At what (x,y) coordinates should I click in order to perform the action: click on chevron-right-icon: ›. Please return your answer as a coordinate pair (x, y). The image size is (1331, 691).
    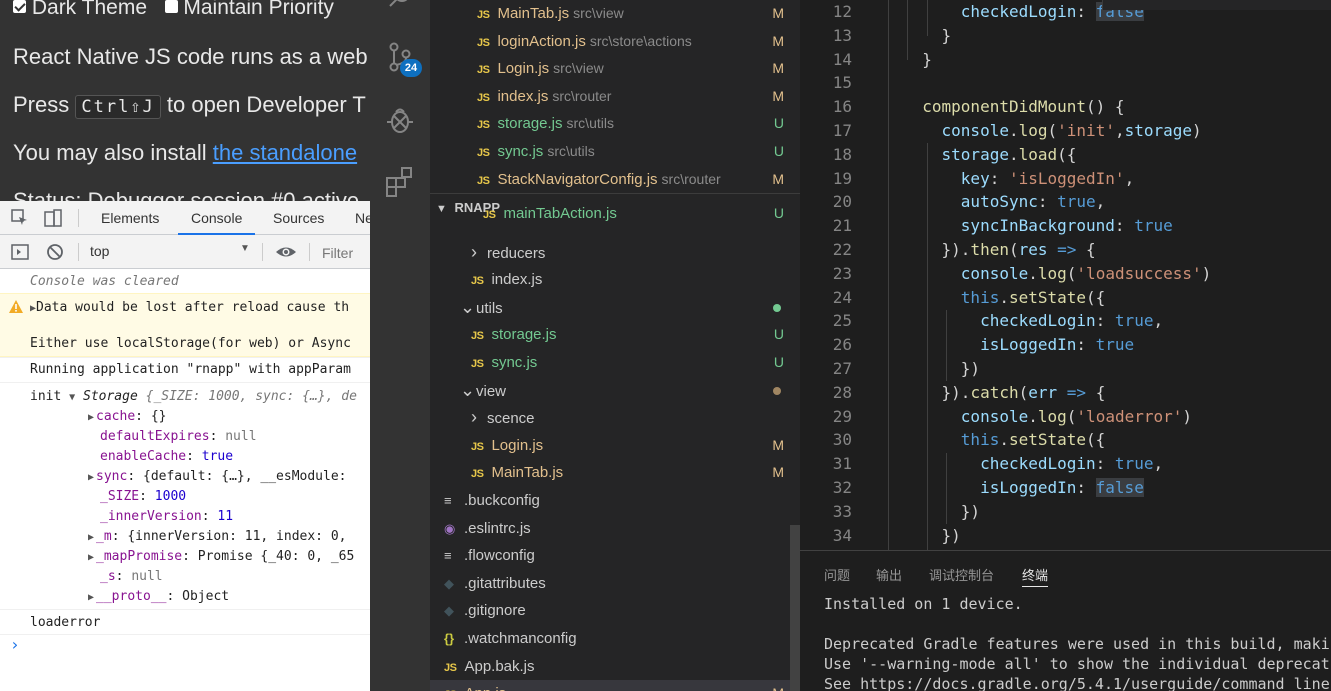
    Looking at the image, I should click on (474, 251).